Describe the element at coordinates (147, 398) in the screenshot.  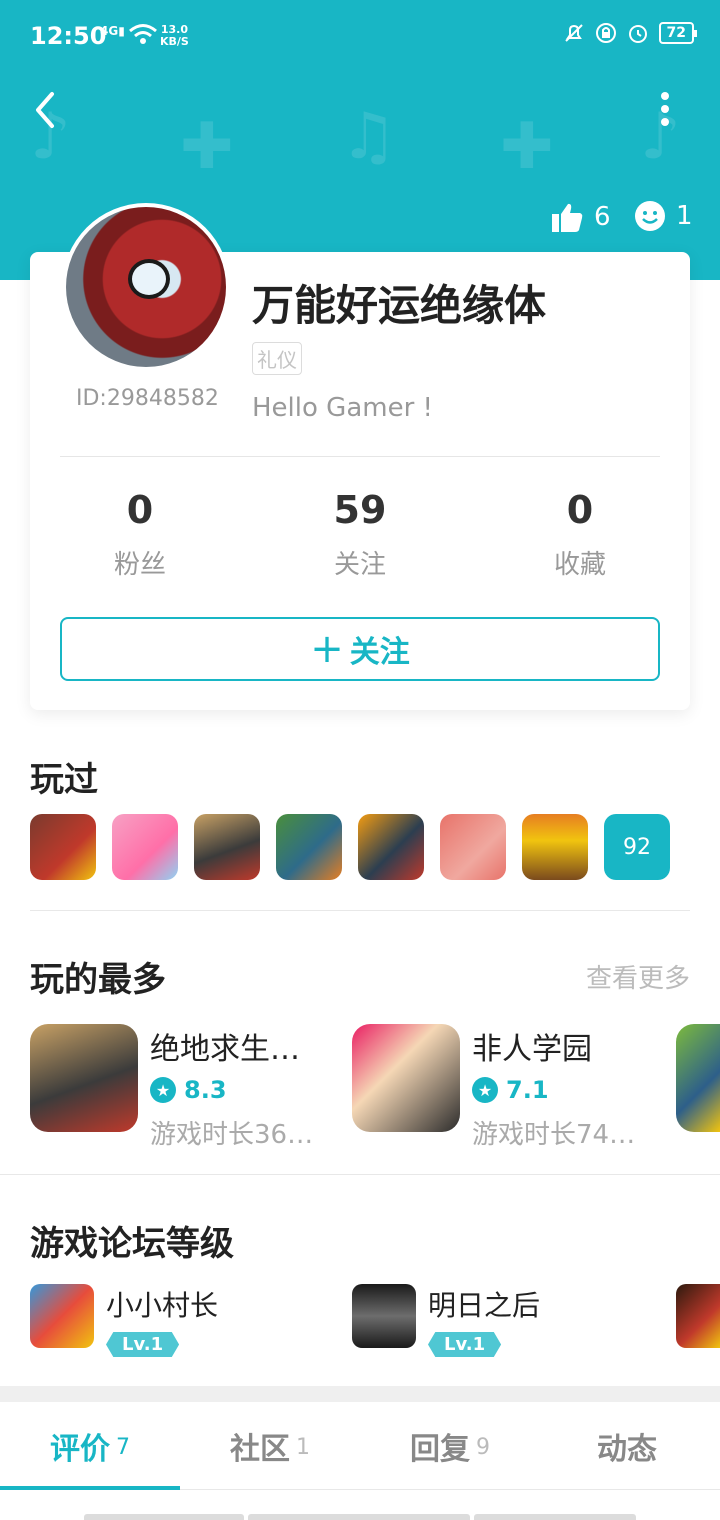
I see `user-id: ID:29848582` at that location.